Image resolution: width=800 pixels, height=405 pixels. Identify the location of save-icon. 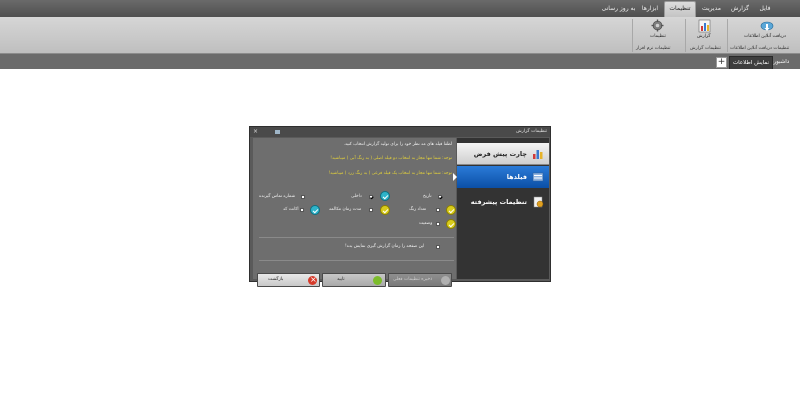
(445, 280).